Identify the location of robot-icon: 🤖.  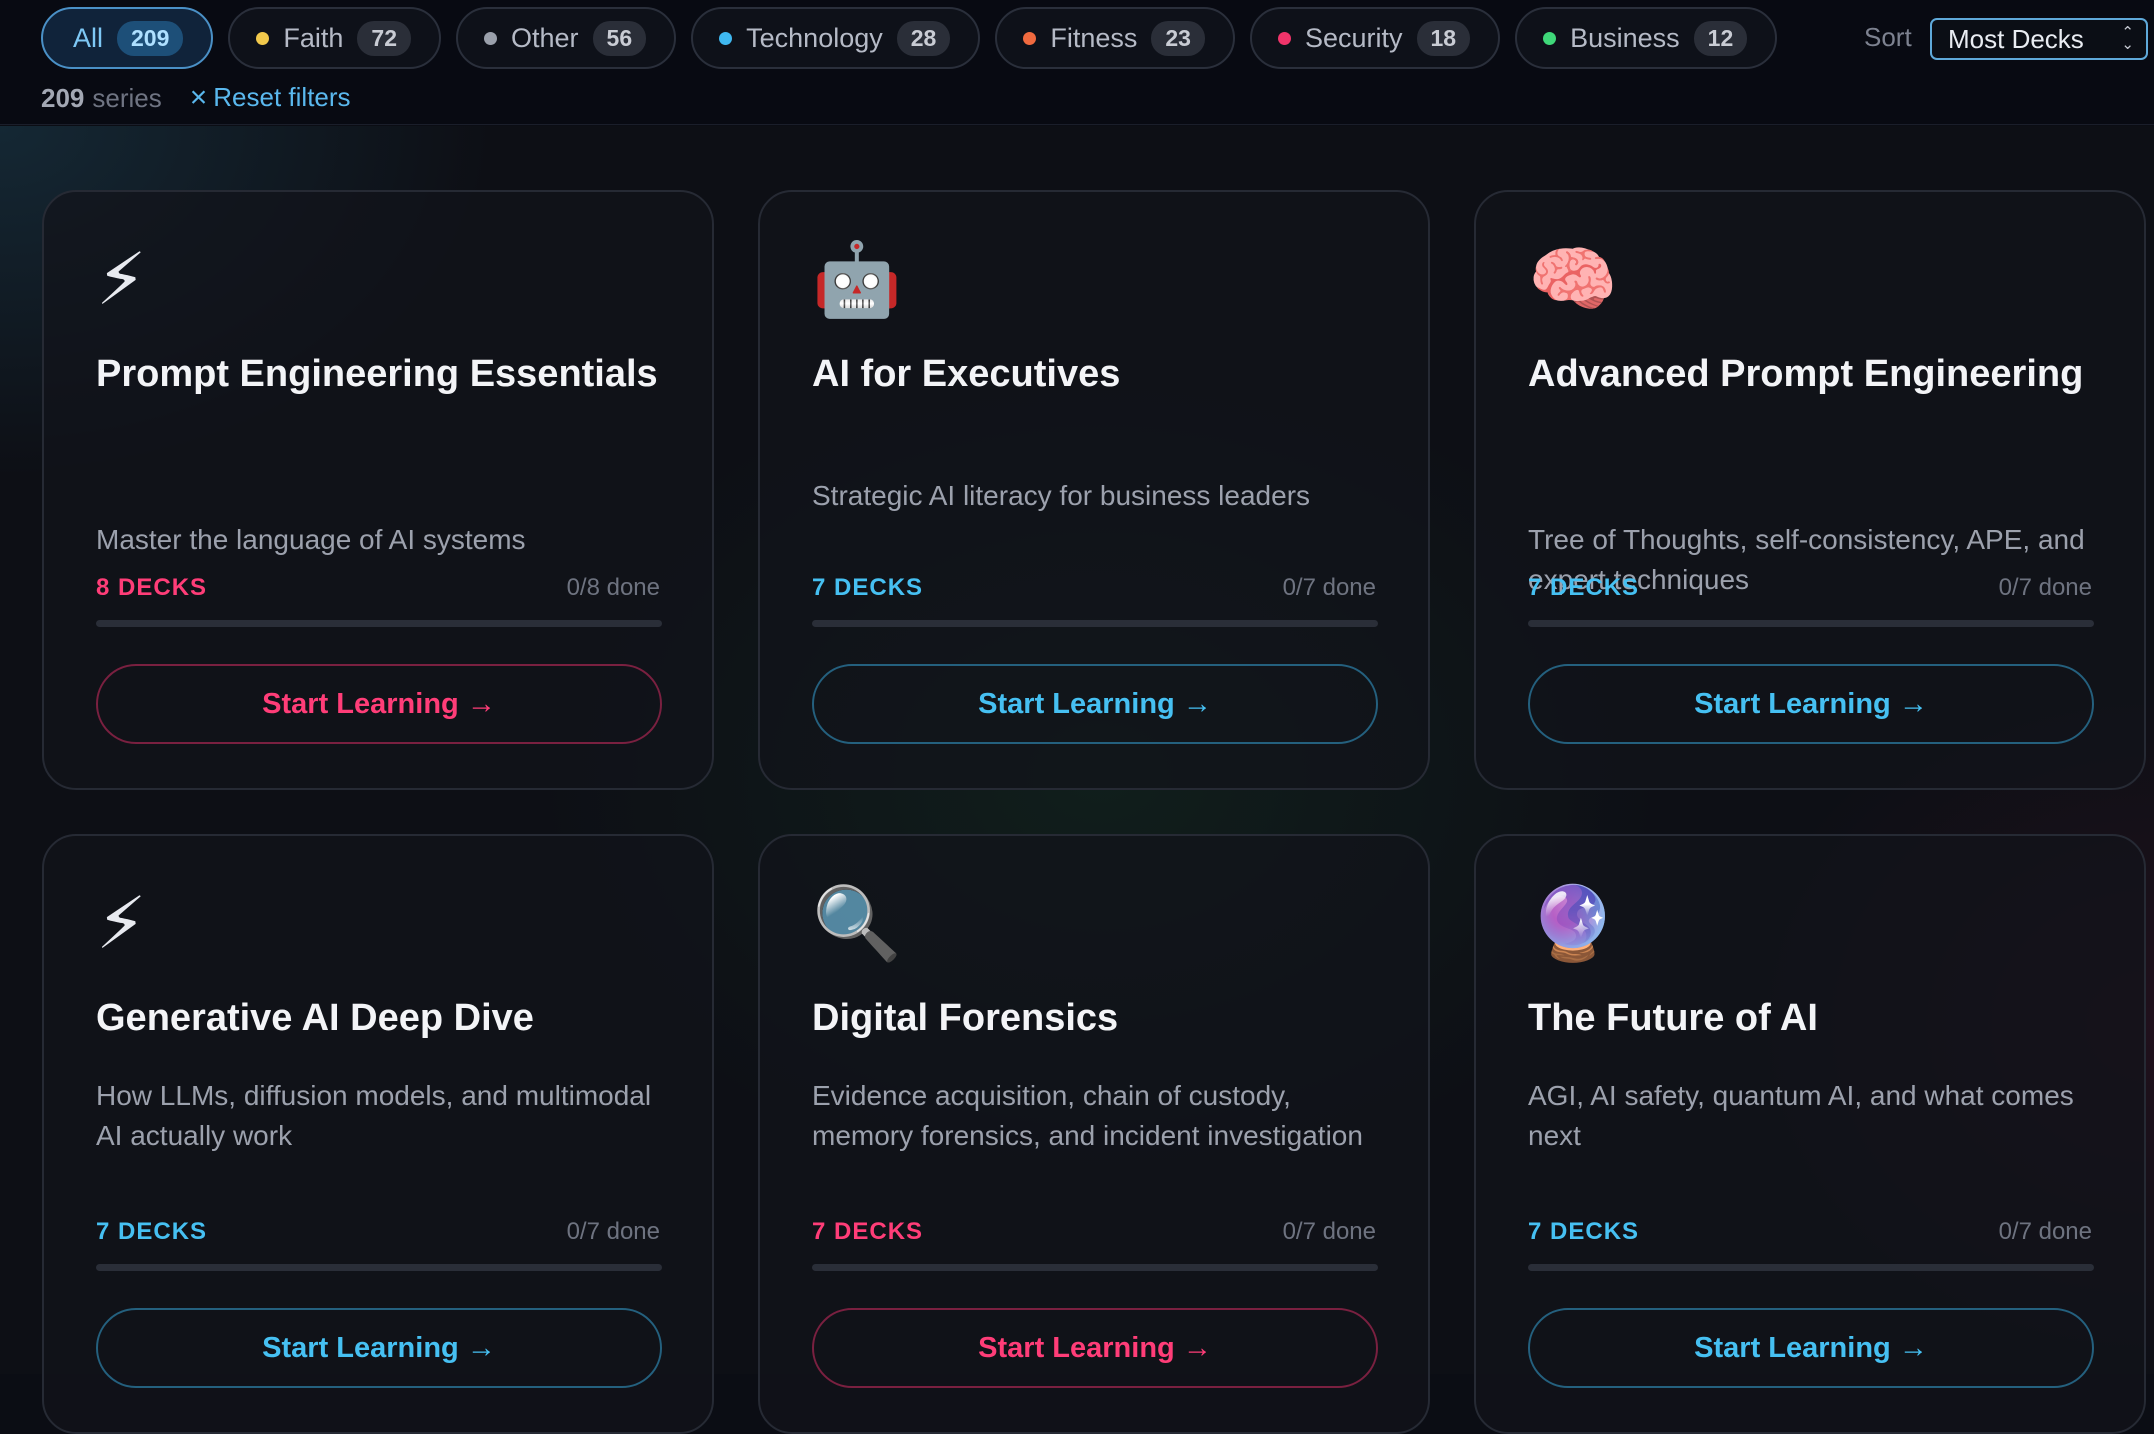
(857, 280).